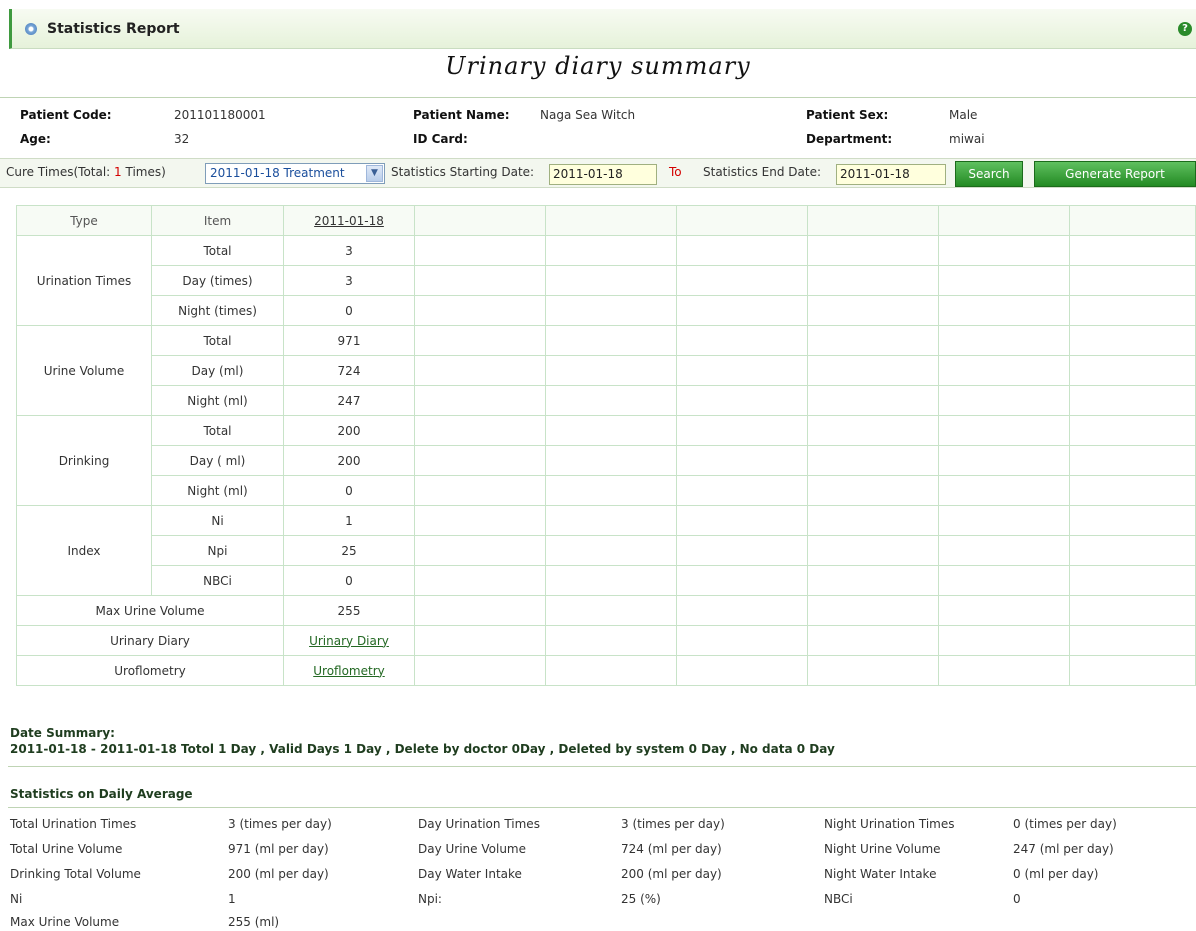 This screenshot has width=1196, height=931. I want to click on table-row: Day ( ml) 200, so click(606, 460).